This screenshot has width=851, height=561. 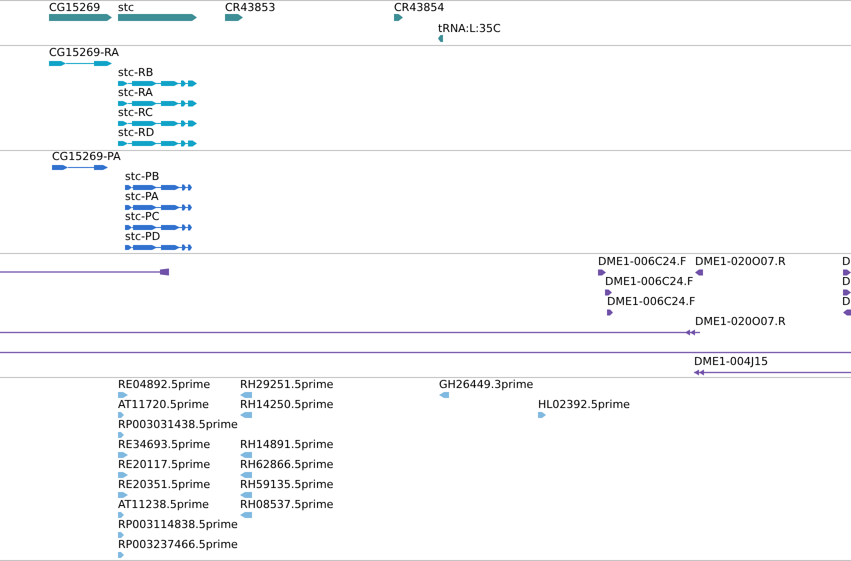 I want to click on feature-label: RH59135.5prime, so click(x=287, y=485).